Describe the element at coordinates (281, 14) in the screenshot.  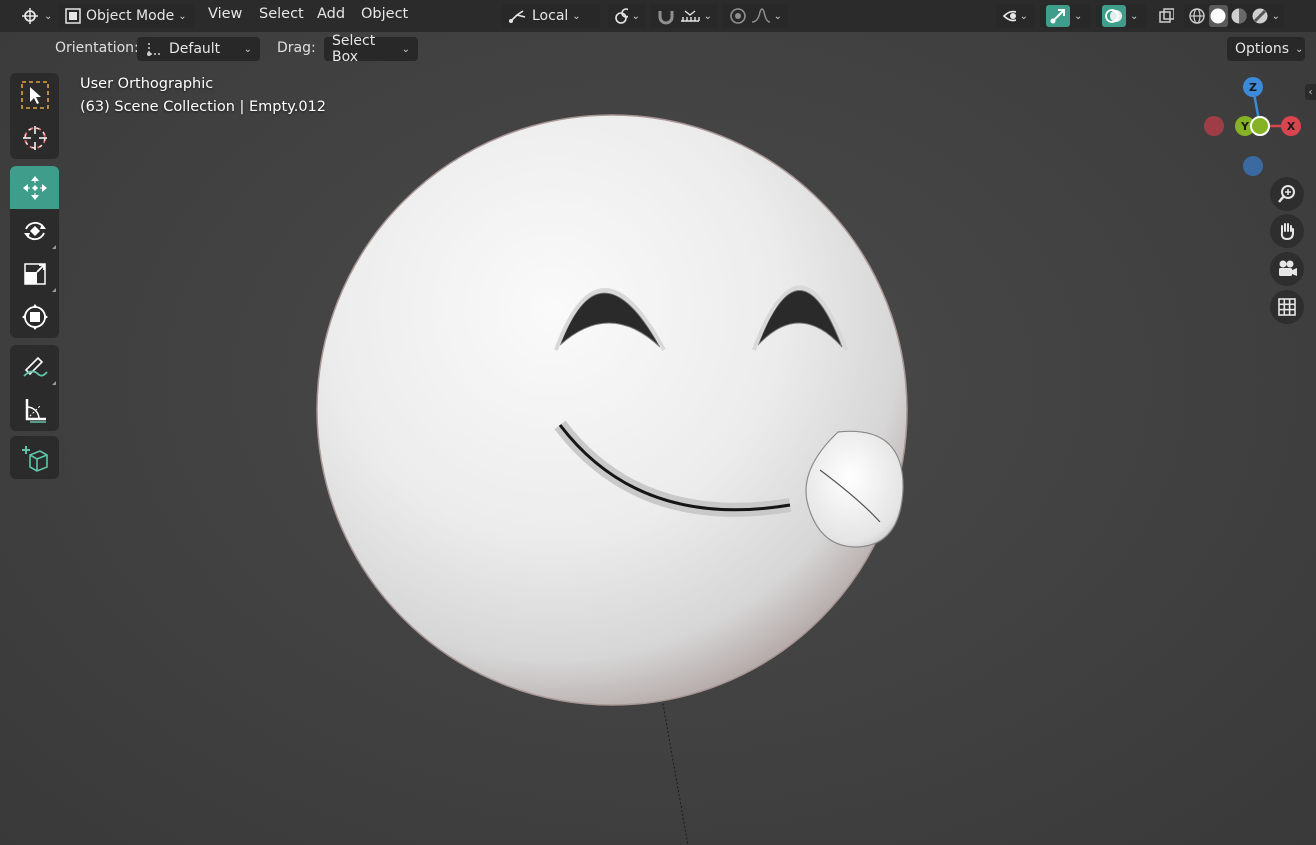
I see `menu-select: Select` at that location.